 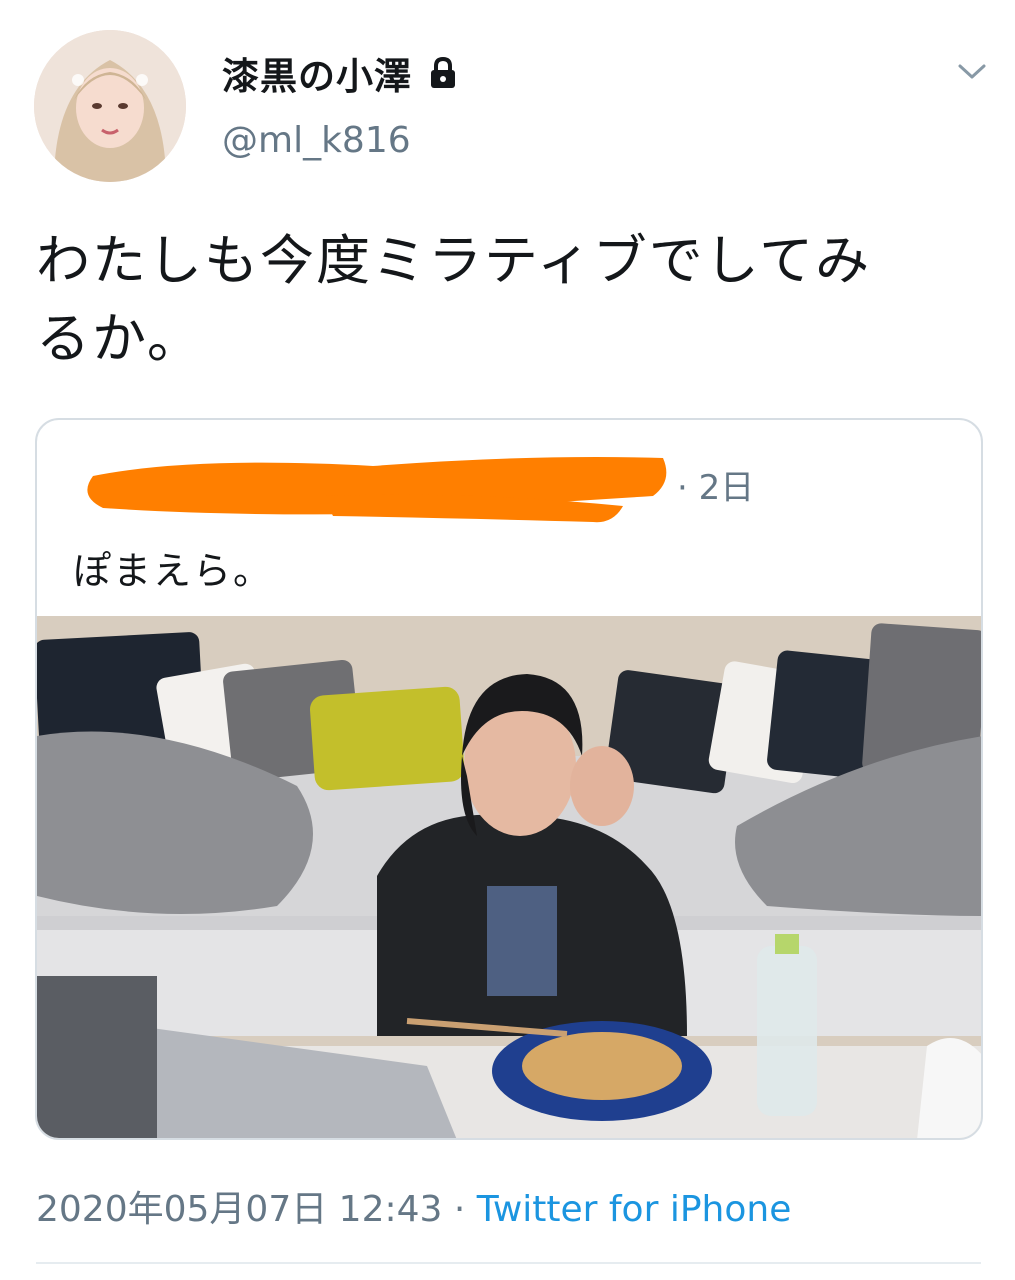 I want to click on avatar-image, so click(x=110, y=106).